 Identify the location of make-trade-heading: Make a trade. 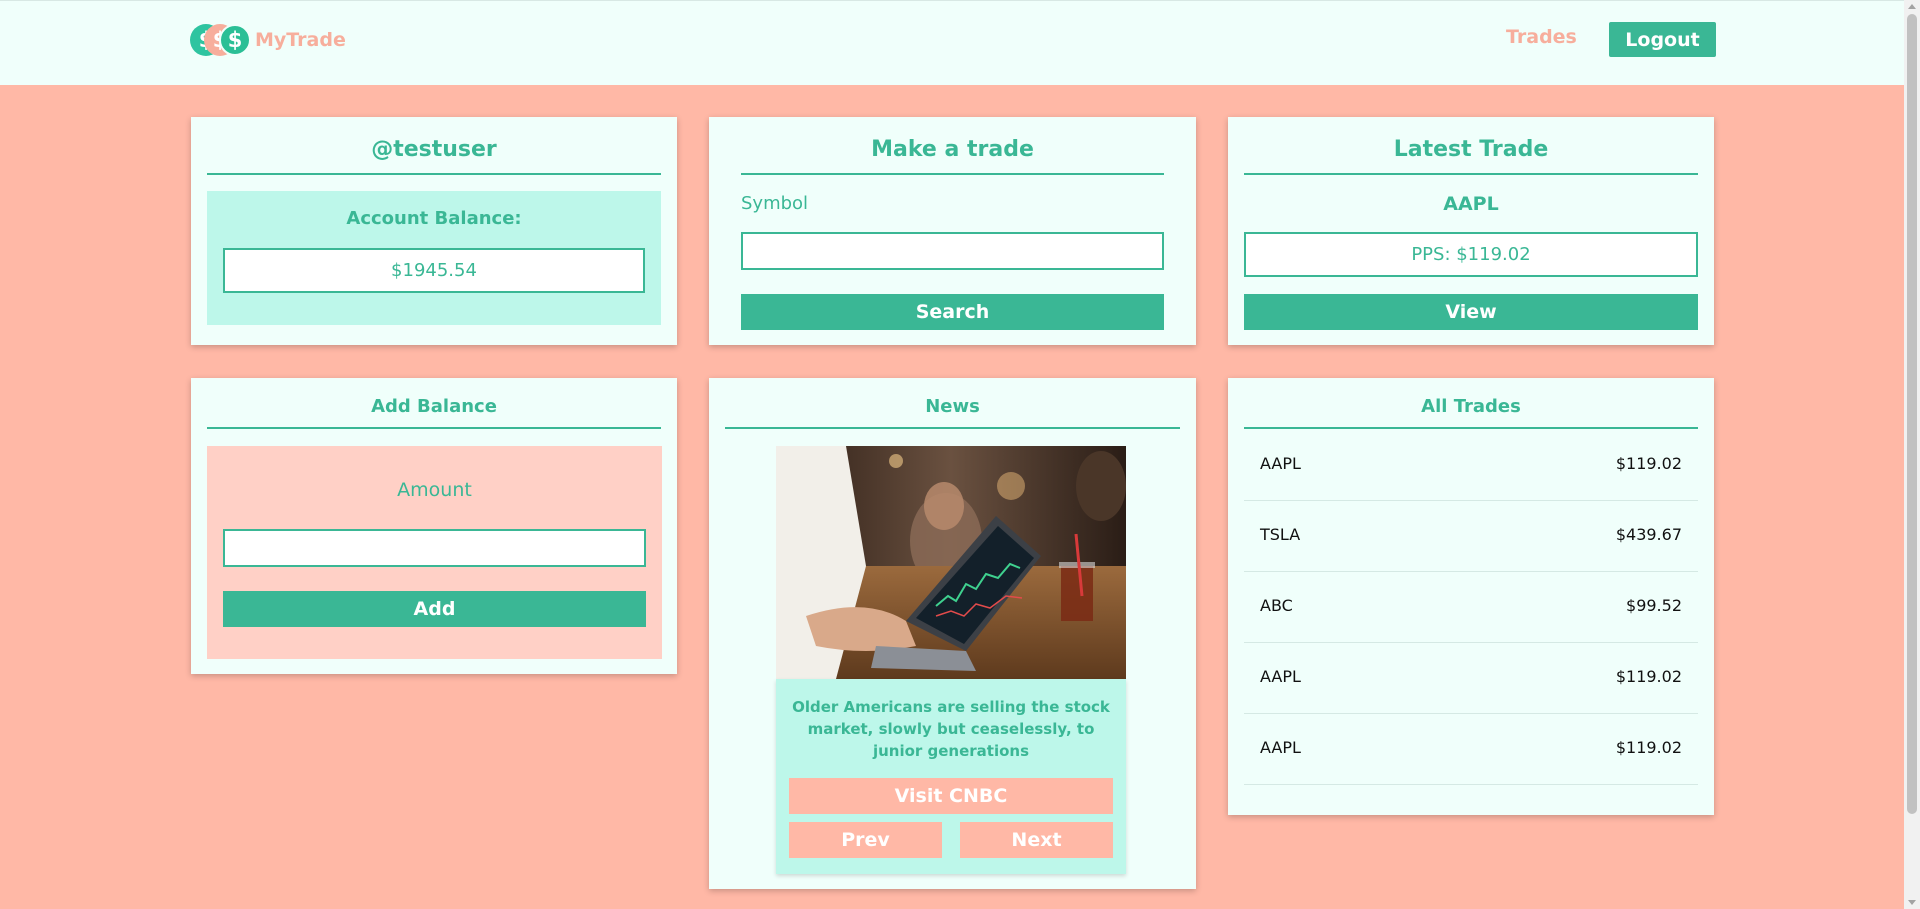
(952, 154).